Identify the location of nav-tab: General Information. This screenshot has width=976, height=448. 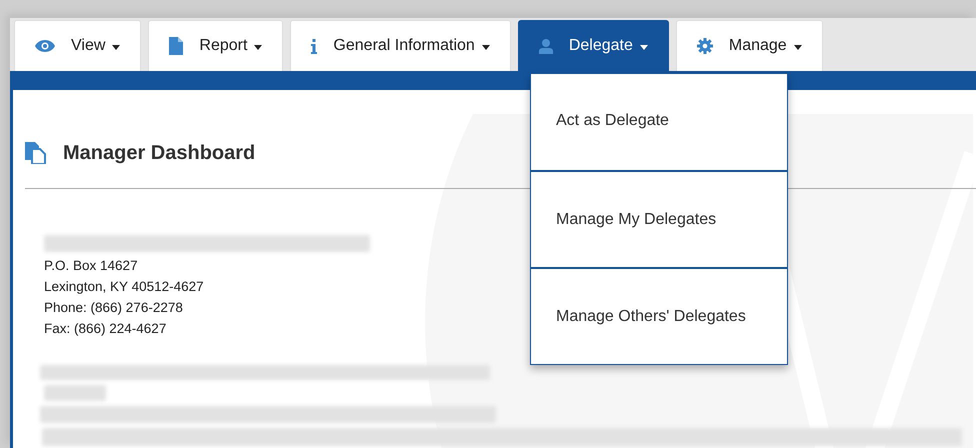
(400, 45).